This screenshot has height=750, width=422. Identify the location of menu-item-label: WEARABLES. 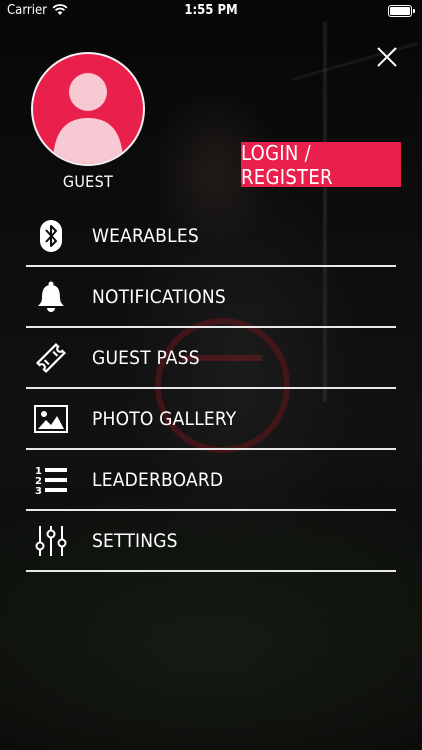
(145, 236).